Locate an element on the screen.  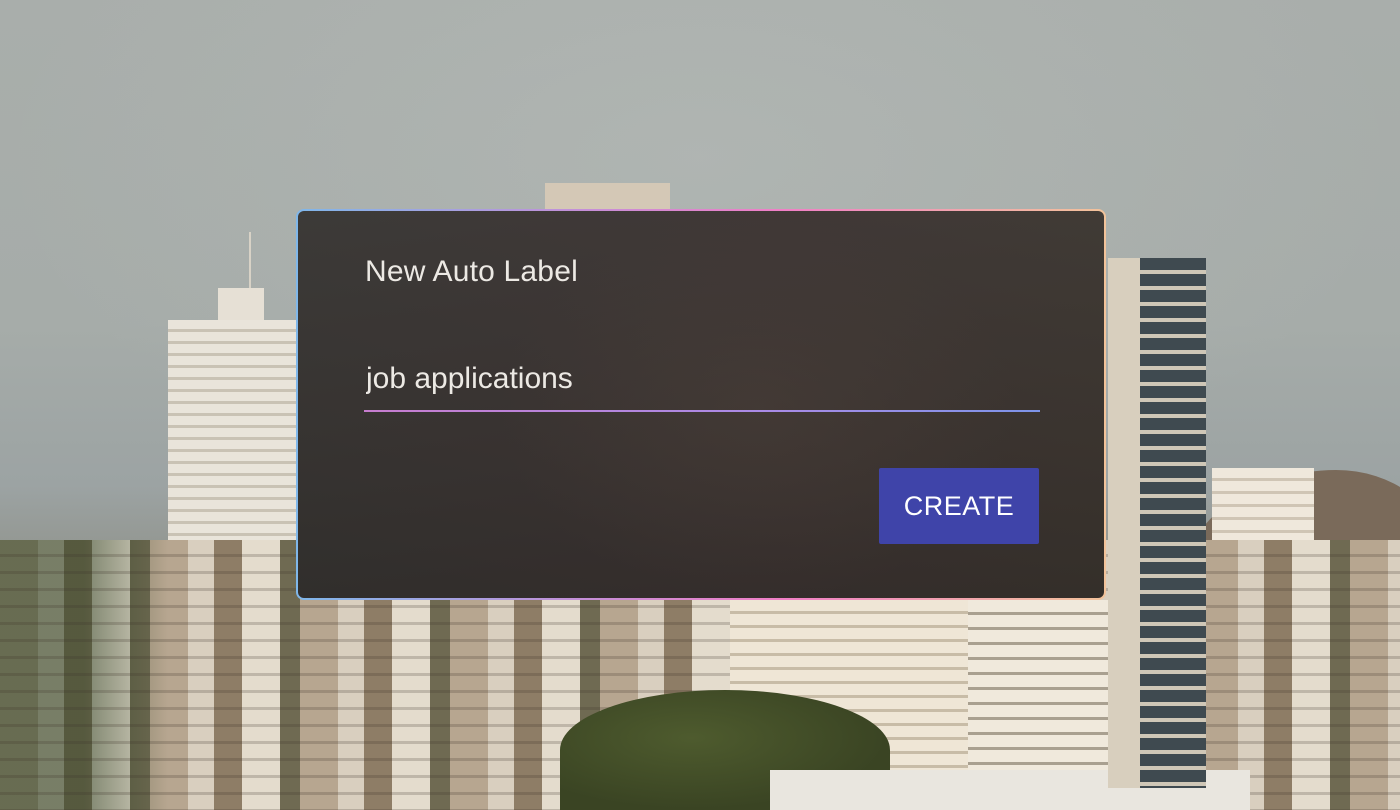
input-underline is located at coordinates (702, 411).